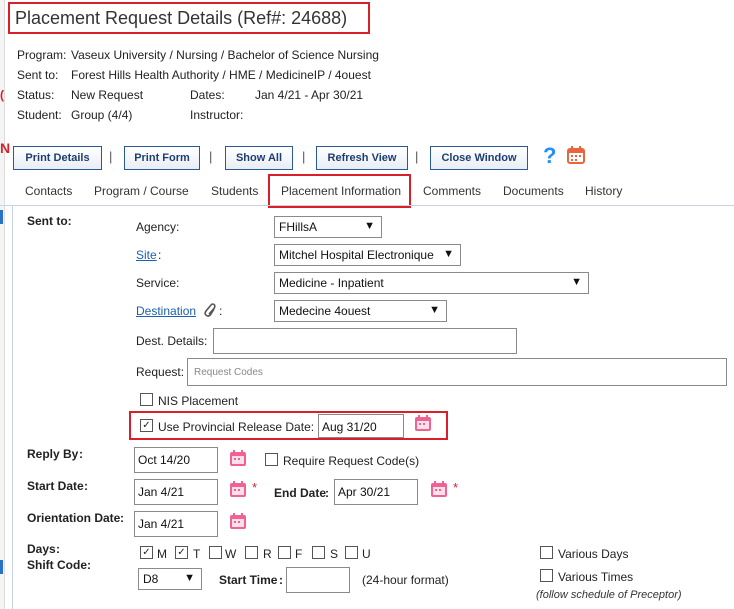 This screenshot has width=734, height=609. Describe the element at coordinates (365, 341) in the screenshot. I see `dest-details-input` at that location.